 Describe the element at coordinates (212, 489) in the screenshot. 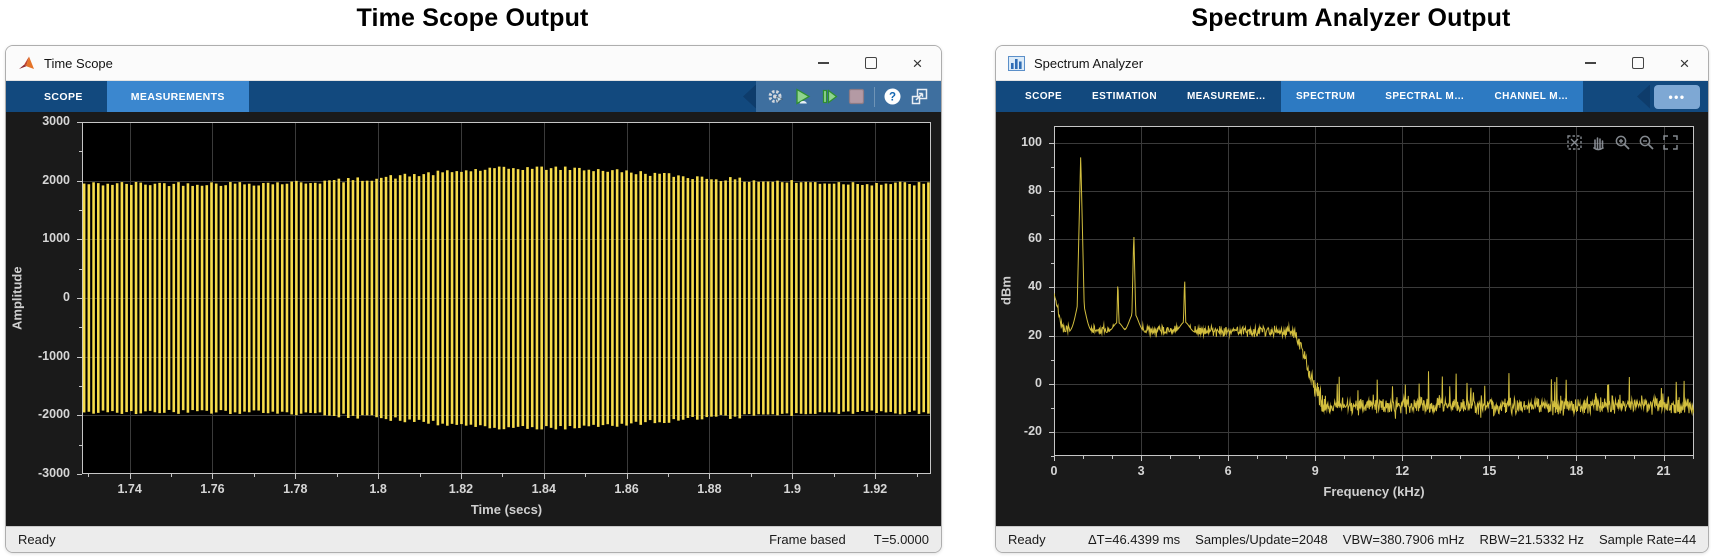

I see `x-tick-label: 1.76` at that location.